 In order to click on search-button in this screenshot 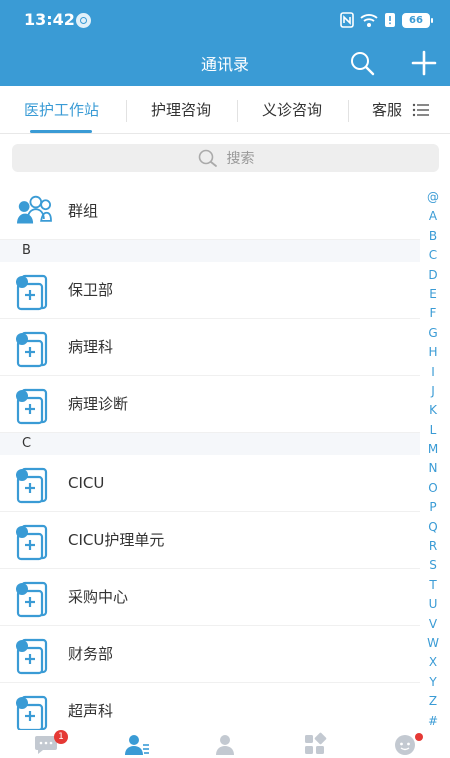, I will do `click(362, 63)`.